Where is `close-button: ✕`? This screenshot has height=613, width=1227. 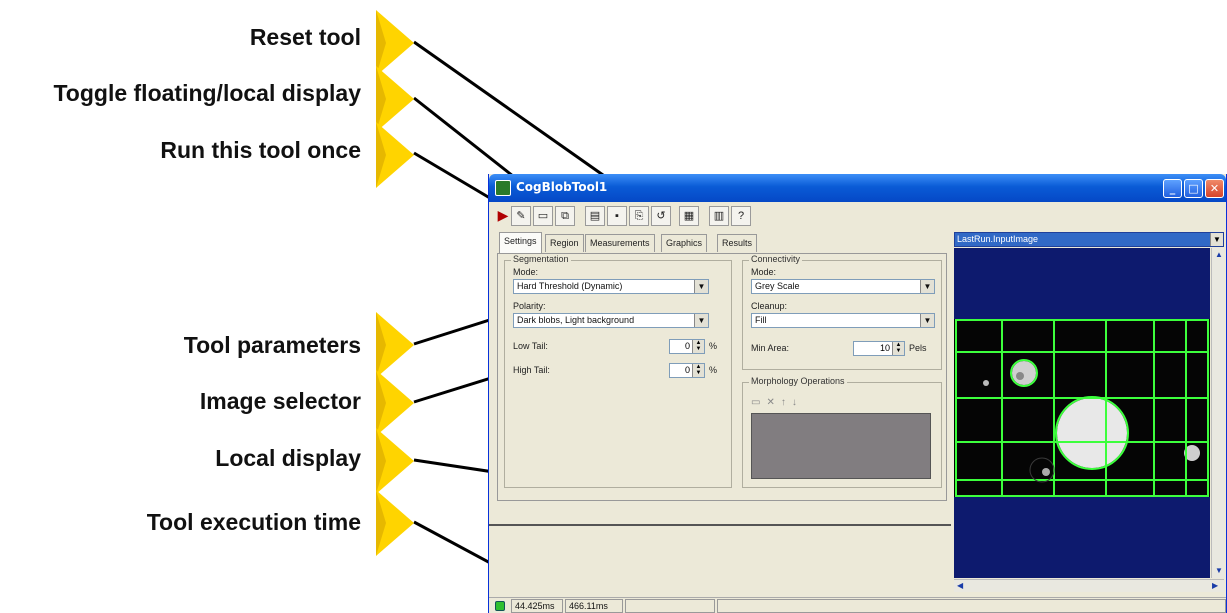
close-button: ✕ is located at coordinates (1214, 188).